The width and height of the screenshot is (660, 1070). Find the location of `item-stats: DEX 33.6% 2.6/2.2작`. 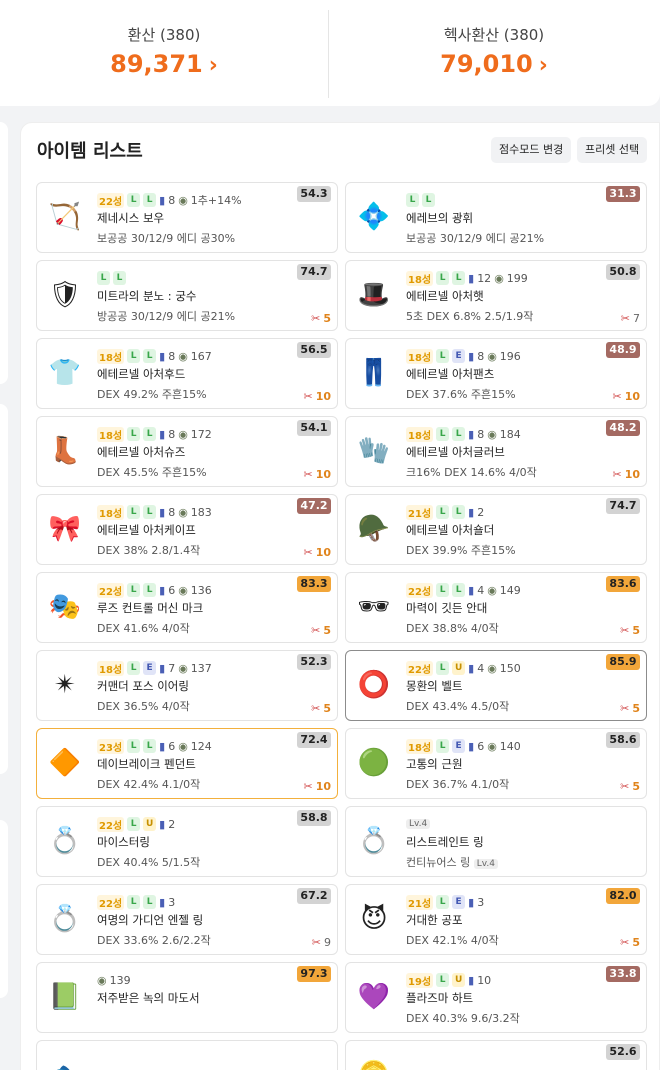

item-stats: DEX 33.6% 2.6/2.2작 is located at coordinates (154, 940).